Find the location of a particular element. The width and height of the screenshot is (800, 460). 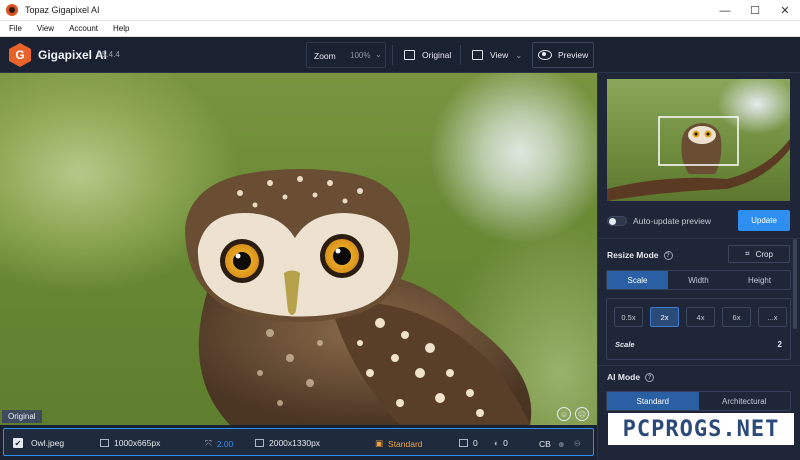

menu-help: Help is located at coordinates (121, 28).